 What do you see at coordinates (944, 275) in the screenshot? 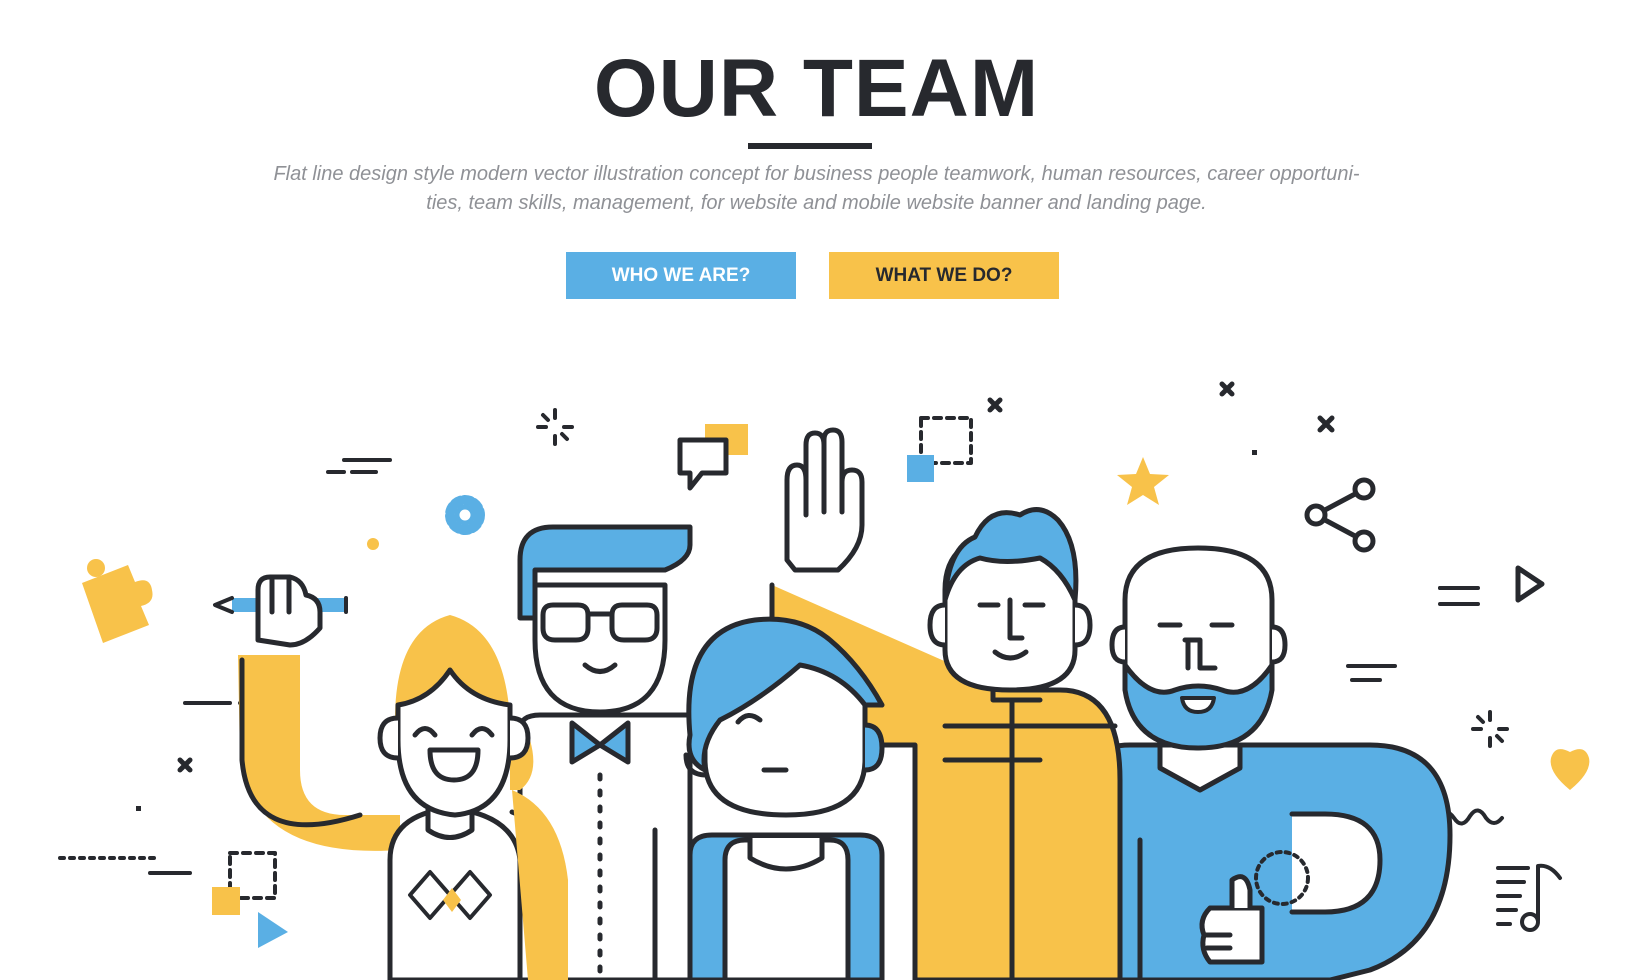
I see `what-we-do-button: WHAT WE DO?` at bounding box center [944, 275].